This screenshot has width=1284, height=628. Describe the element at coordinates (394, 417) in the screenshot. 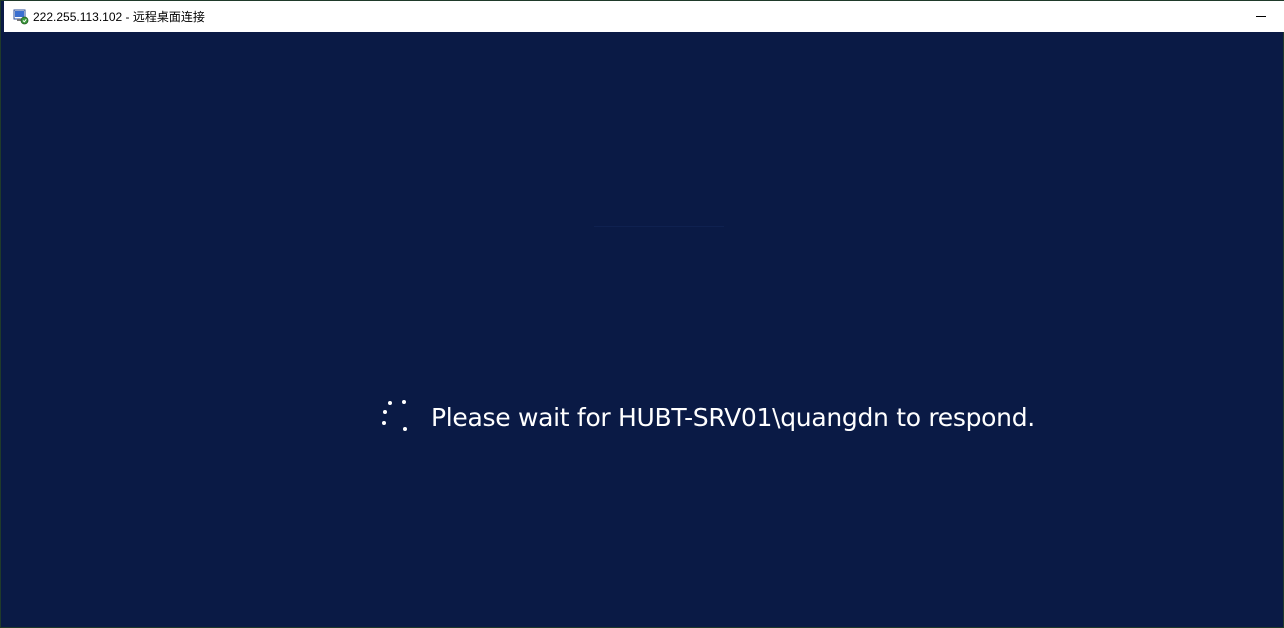

I see `loading-spinner-icon` at that location.